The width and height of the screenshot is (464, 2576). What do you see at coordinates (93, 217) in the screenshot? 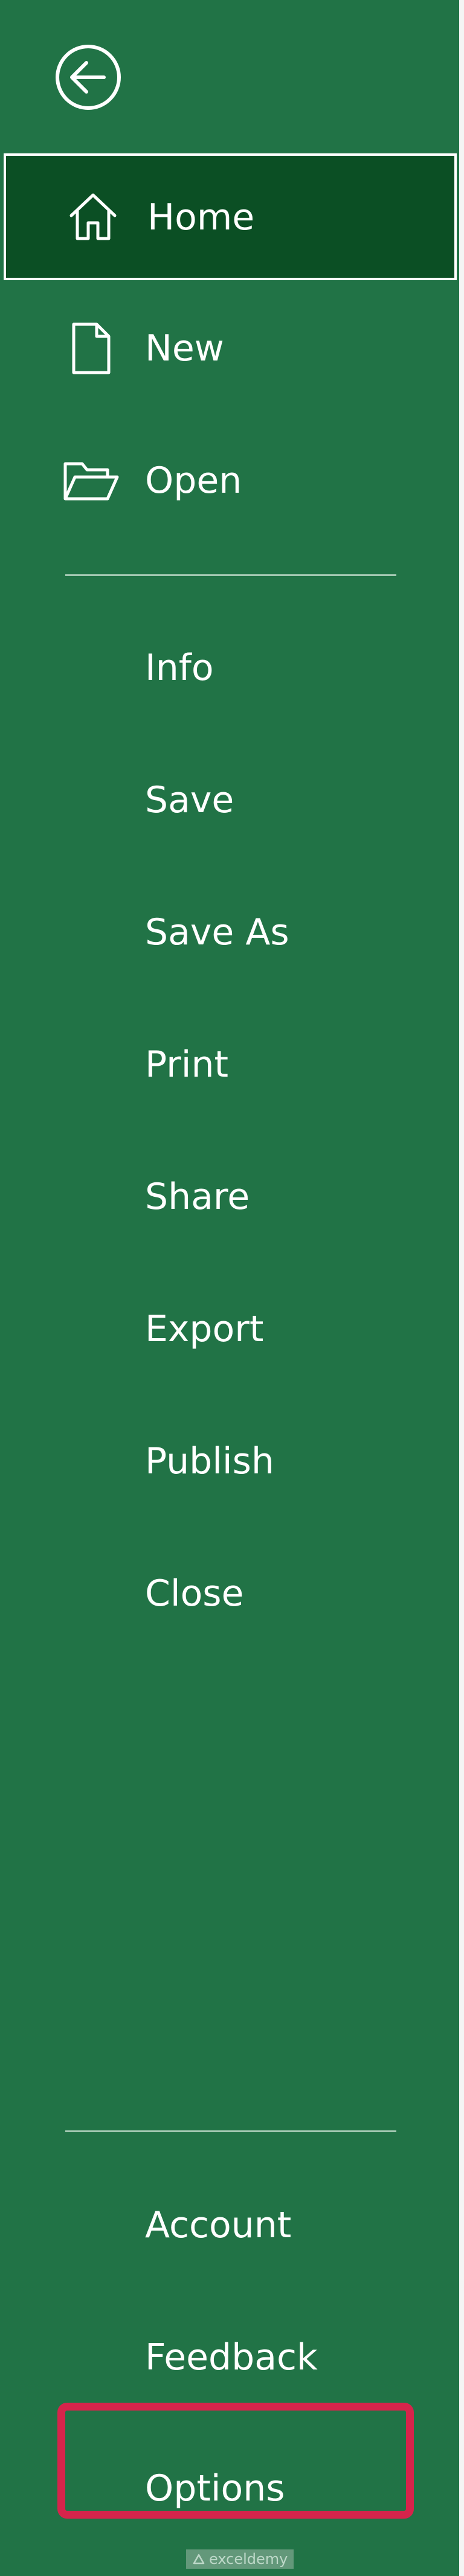
I see `home-icon` at bounding box center [93, 217].